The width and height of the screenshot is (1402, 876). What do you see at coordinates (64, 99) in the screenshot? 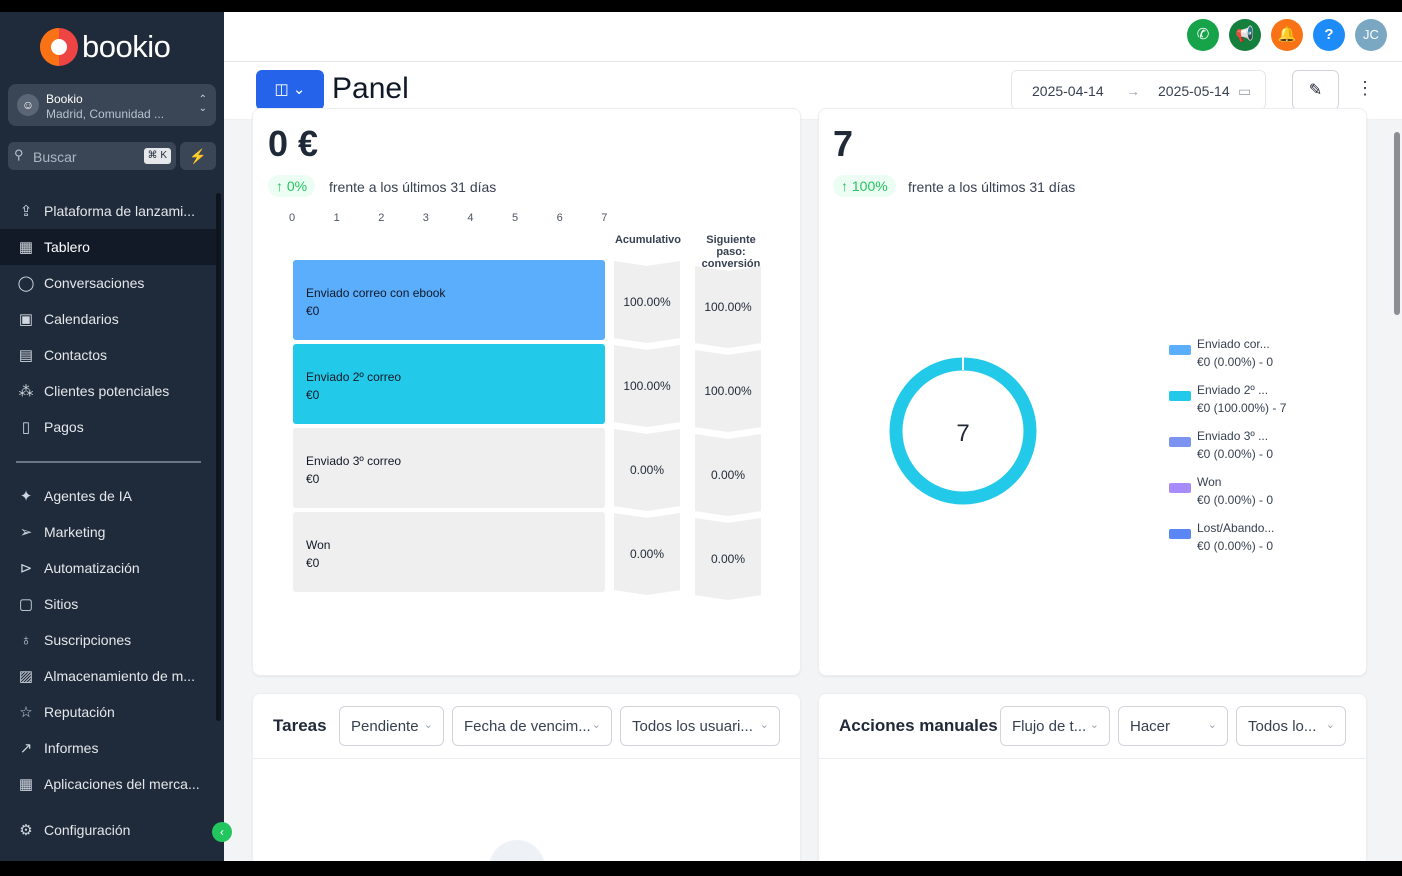
I see `account-name: Bookio` at bounding box center [64, 99].